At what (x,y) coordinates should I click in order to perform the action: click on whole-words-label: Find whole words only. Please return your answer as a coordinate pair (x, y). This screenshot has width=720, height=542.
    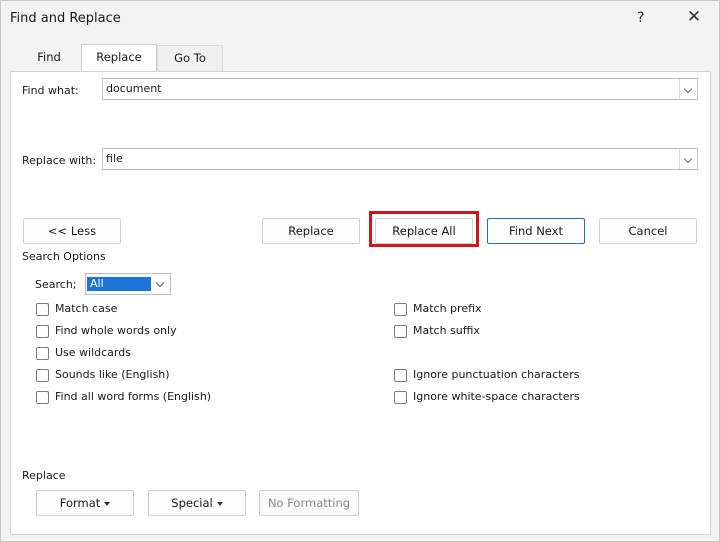
    Looking at the image, I should click on (116, 330).